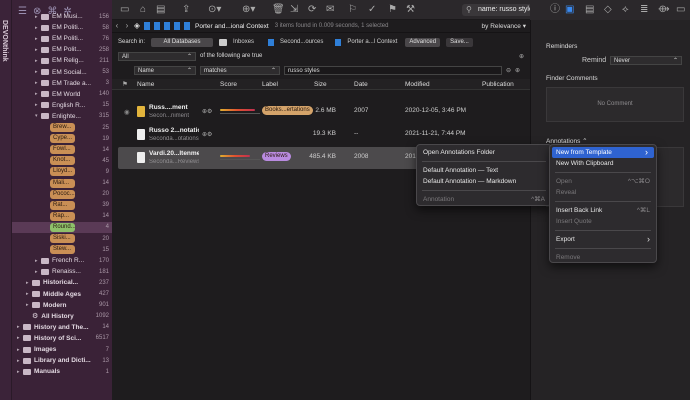  Describe the element at coordinates (603, 163) in the screenshot. I see `menu-item: New With Clipboard` at that location.